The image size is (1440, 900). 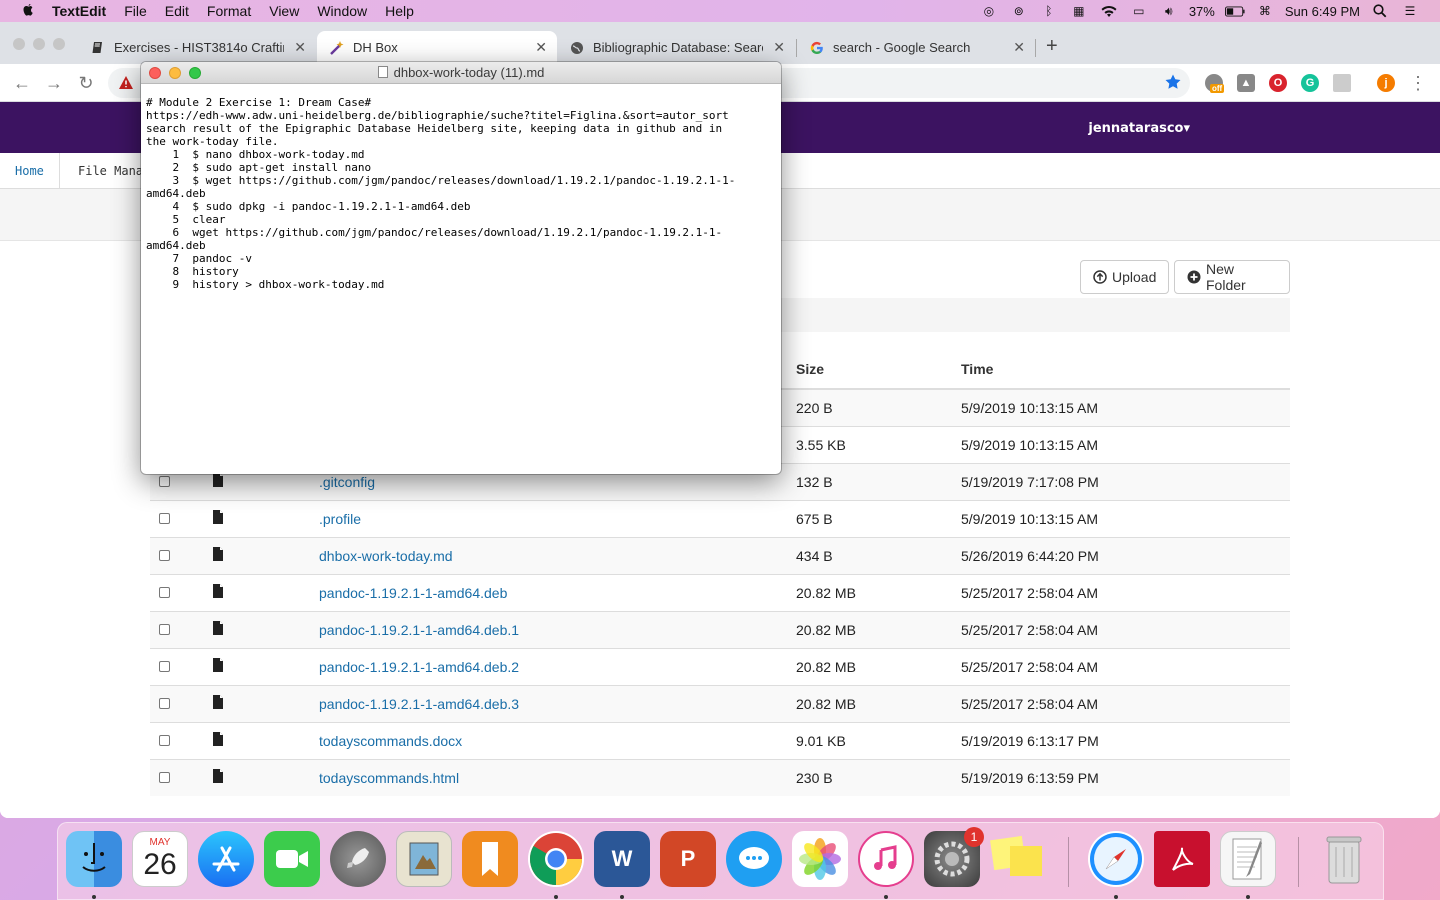 What do you see at coordinates (720, 518) in the screenshot?
I see `table-row: .profile 675 B 5/9/2019 10:13:15 AM` at bounding box center [720, 518].